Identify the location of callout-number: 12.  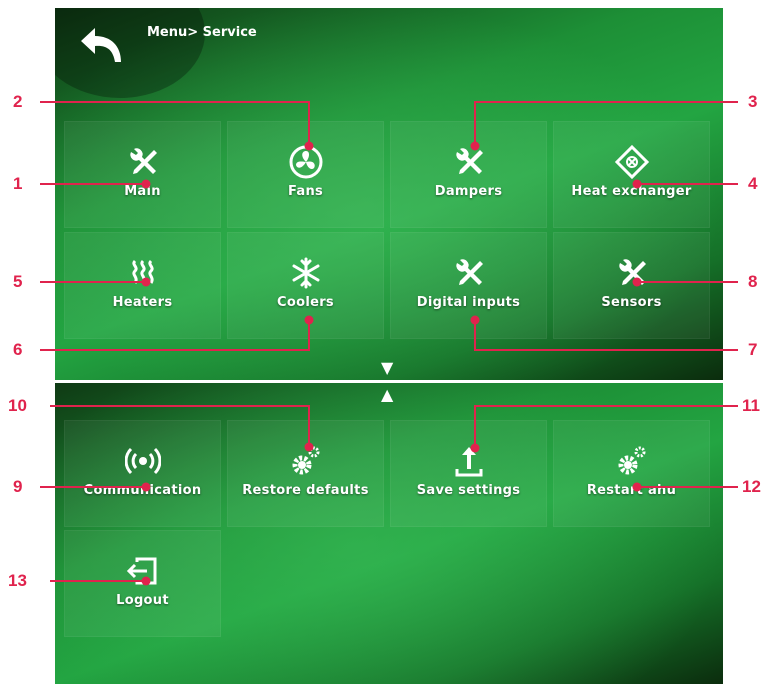
(751, 486).